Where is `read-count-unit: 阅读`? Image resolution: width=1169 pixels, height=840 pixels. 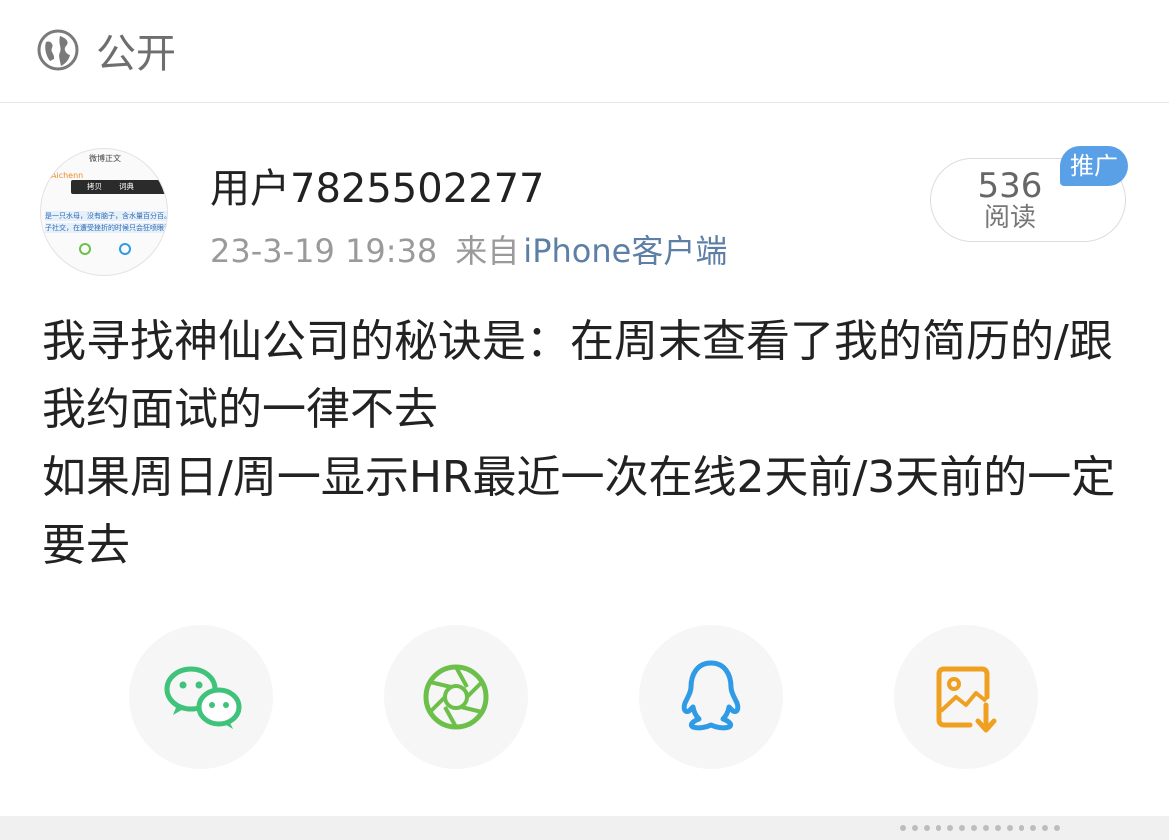
read-count-unit: 阅读 is located at coordinates (1009, 218).